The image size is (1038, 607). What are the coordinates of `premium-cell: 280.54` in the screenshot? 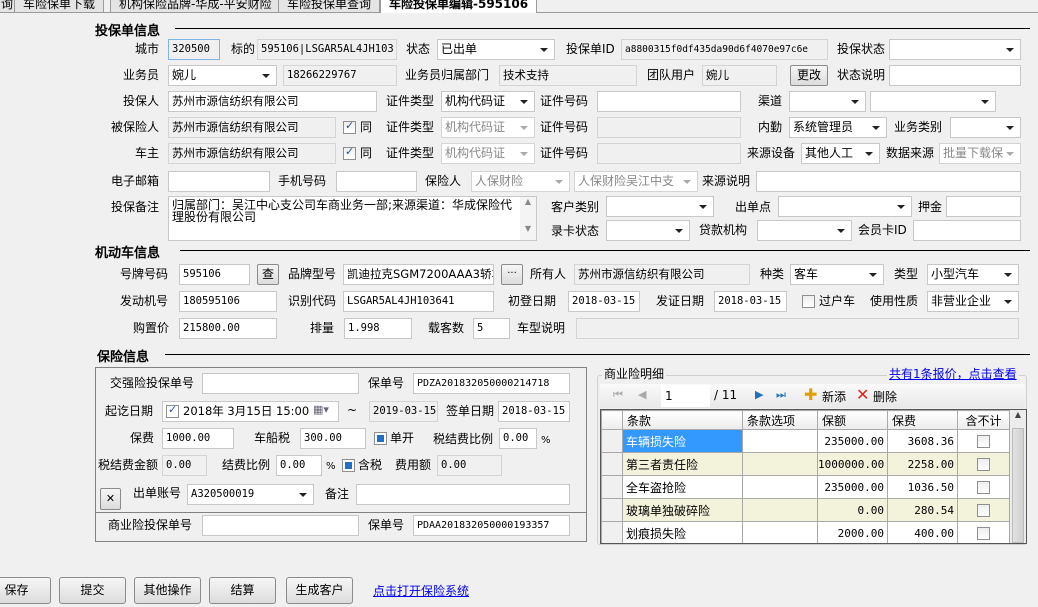 It's located at (922, 510).